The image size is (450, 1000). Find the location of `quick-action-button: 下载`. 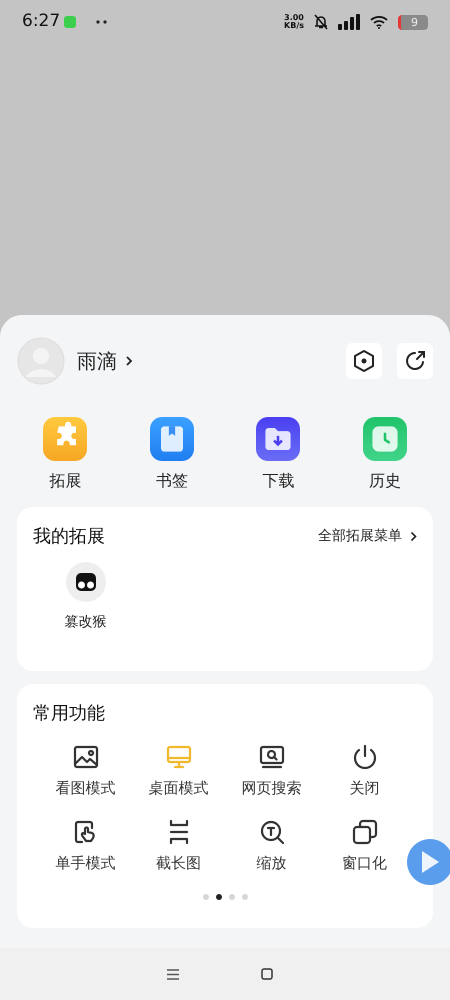

quick-action-button: 下载 is located at coordinates (278, 455).